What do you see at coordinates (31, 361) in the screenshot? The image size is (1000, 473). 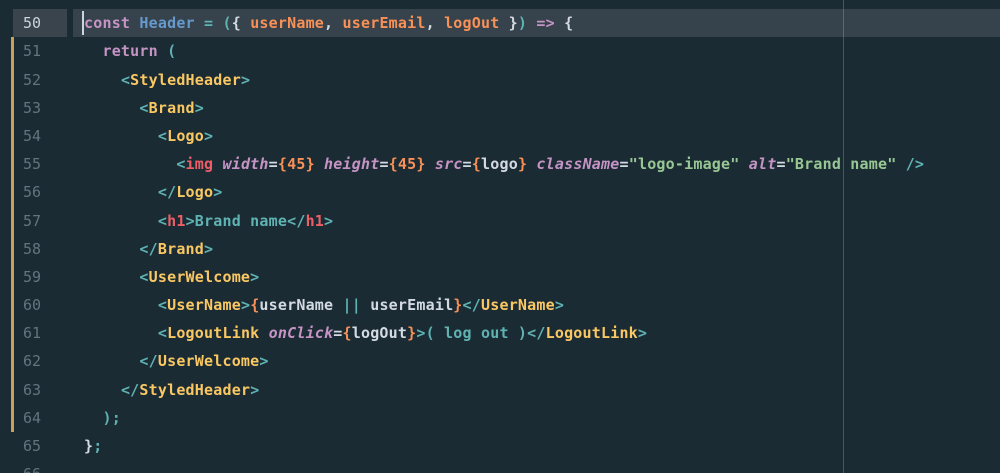 I see `line-number: 62` at bounding box center [31, 361].